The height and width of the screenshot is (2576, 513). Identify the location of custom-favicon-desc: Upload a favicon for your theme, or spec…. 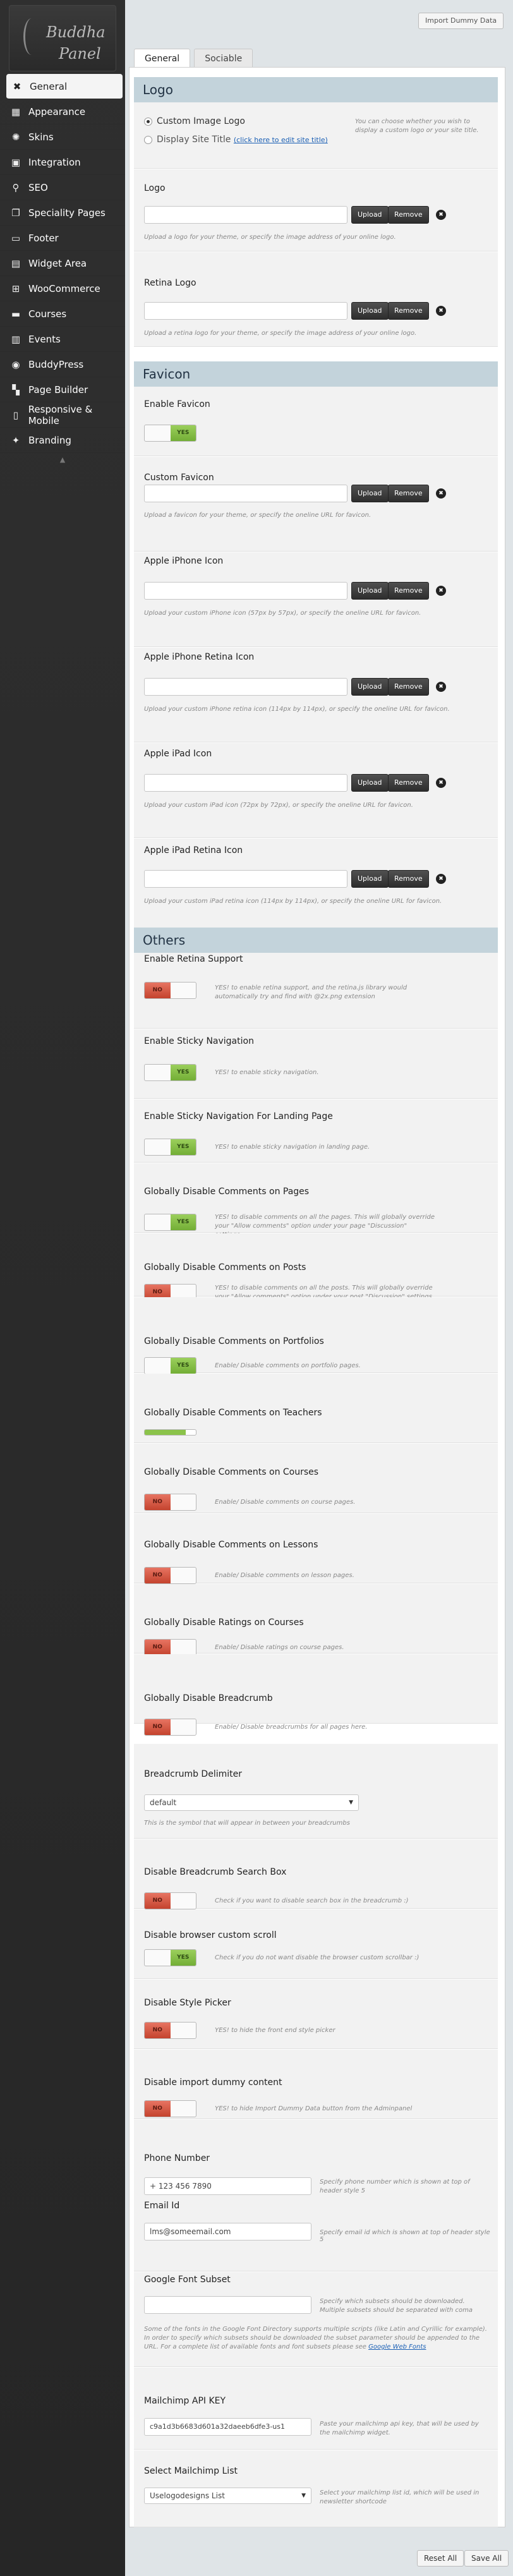
(257, 515).